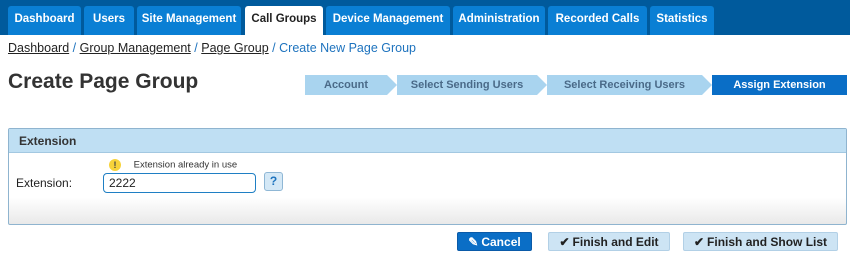 The height and width of the screenshot is (254, 850). Describe the element at coordinates (44, 20) in the screenshot. I see `tab-dashboard: Dashboard` at that location.